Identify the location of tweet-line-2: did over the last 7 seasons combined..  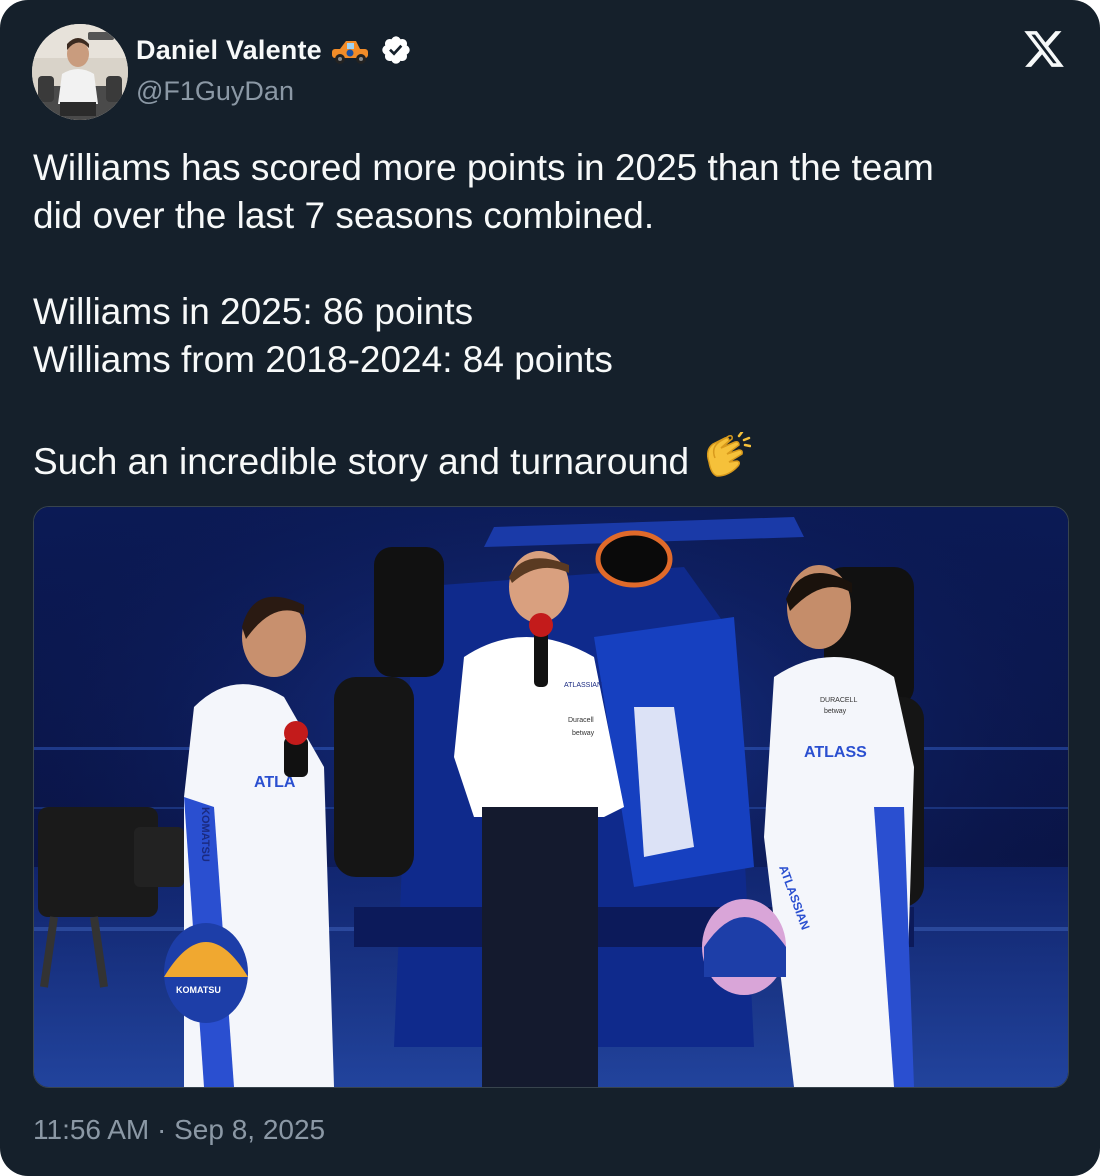
(344, 215).